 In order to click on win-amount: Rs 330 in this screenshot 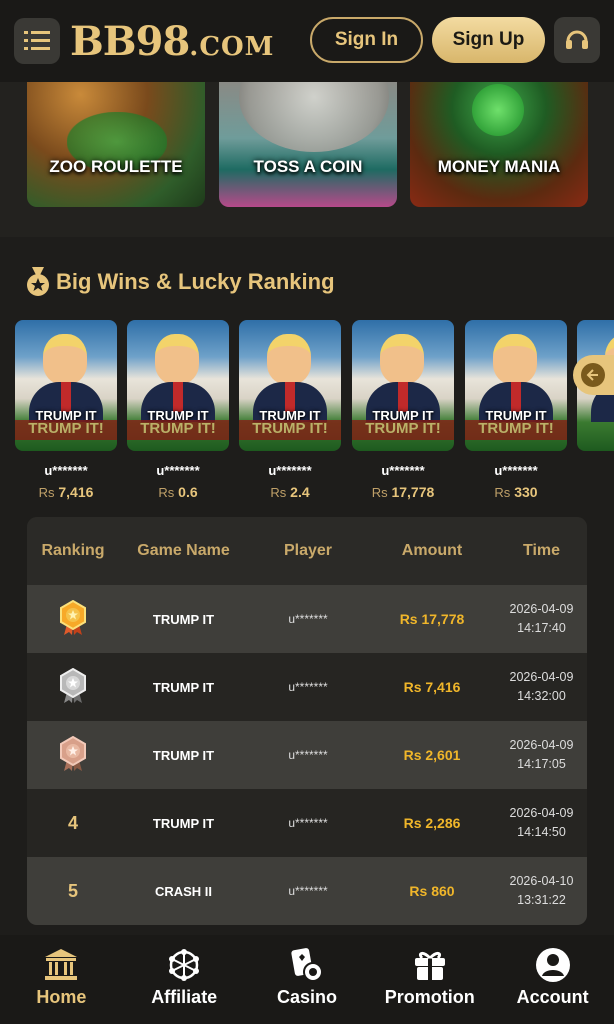, I will do `click(516, 492)`.